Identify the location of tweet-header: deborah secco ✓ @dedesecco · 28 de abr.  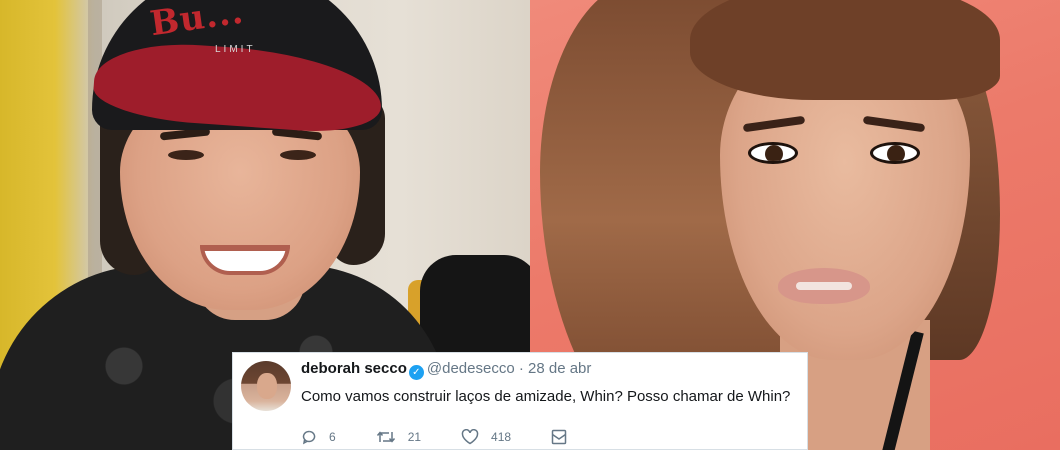
(446, 369).